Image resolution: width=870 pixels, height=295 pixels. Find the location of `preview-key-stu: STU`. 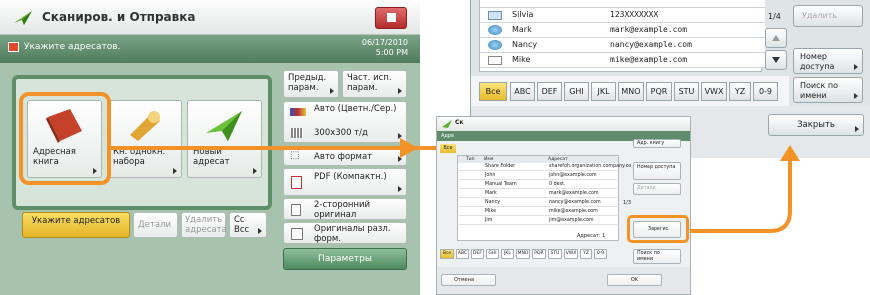

preview-key-stu: STU is located at coordinates (555, 254).